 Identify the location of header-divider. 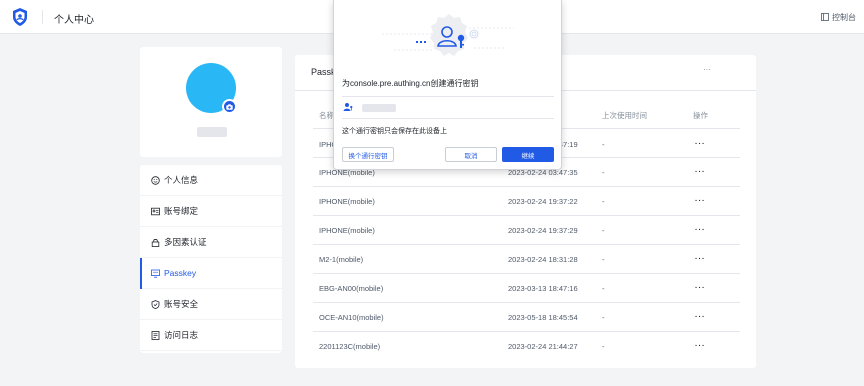
(42, 17).